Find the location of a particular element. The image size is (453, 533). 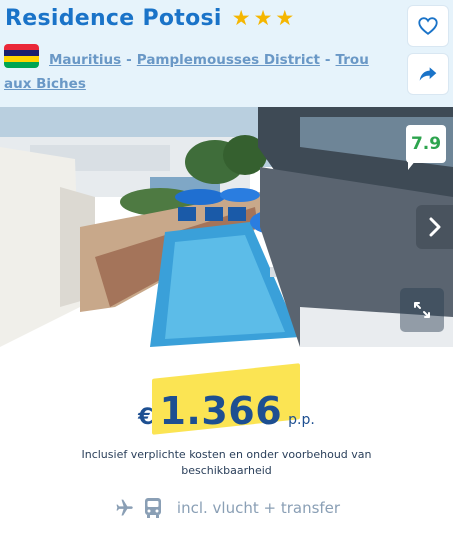

chevron-right-icon is located at coordinates (434, 227).